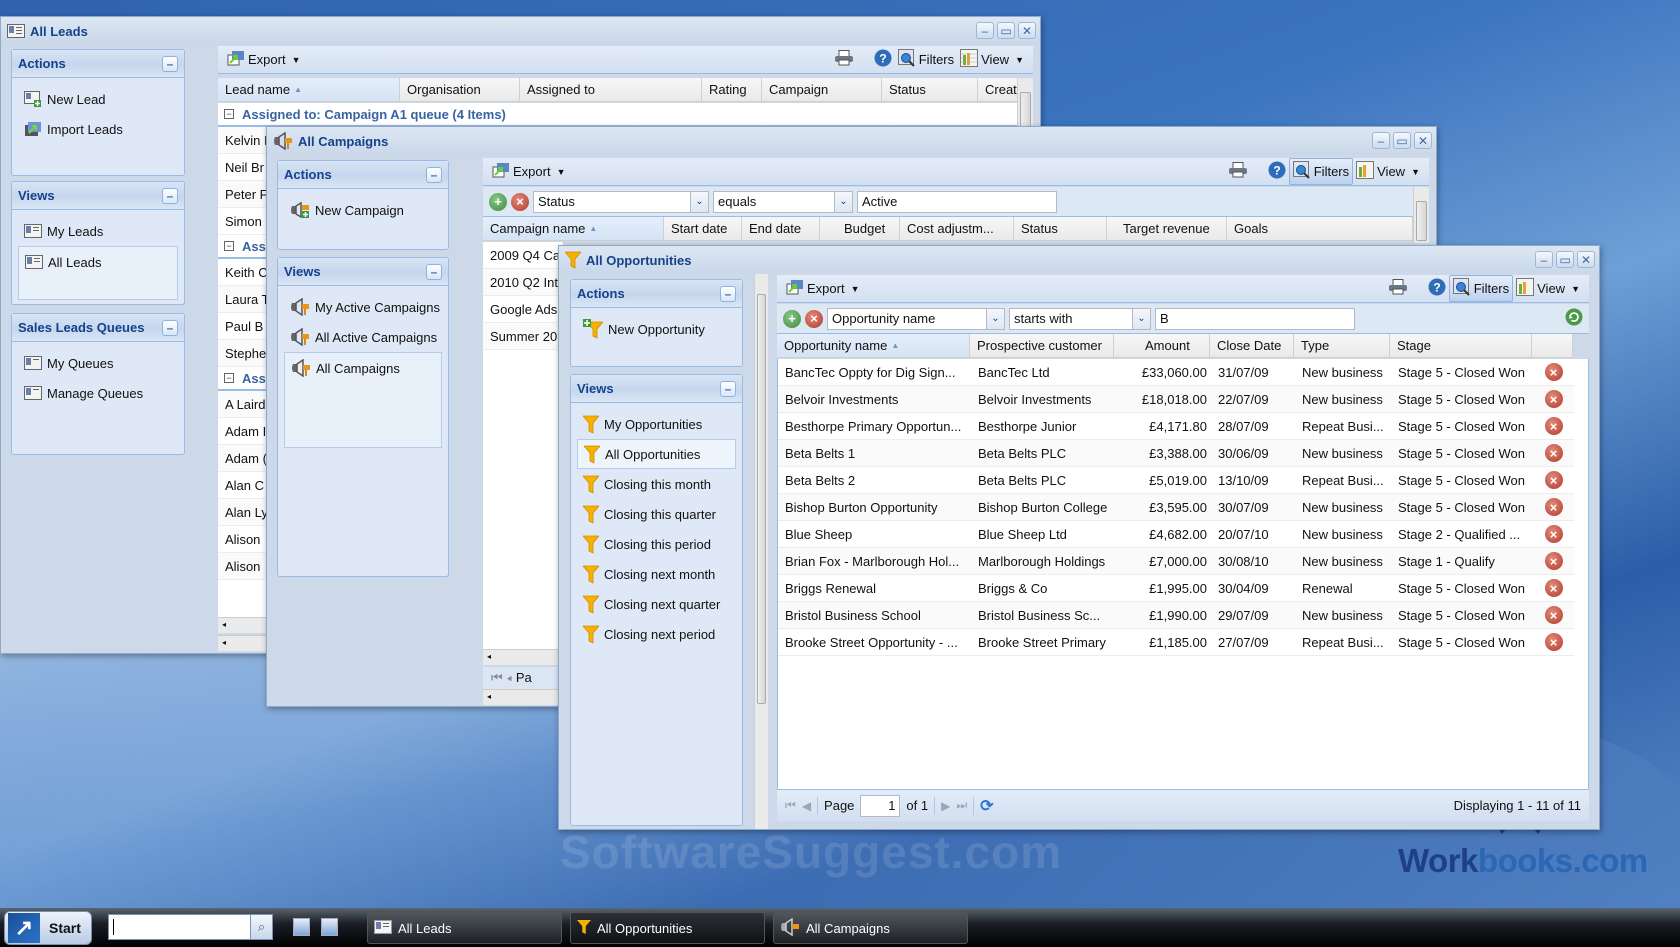 This screenshot has height=947, width=1680. Describe the element at coordinates (656, 329) in the screenshot. I see `new-opportunity-action: New Opportunity` at that location.